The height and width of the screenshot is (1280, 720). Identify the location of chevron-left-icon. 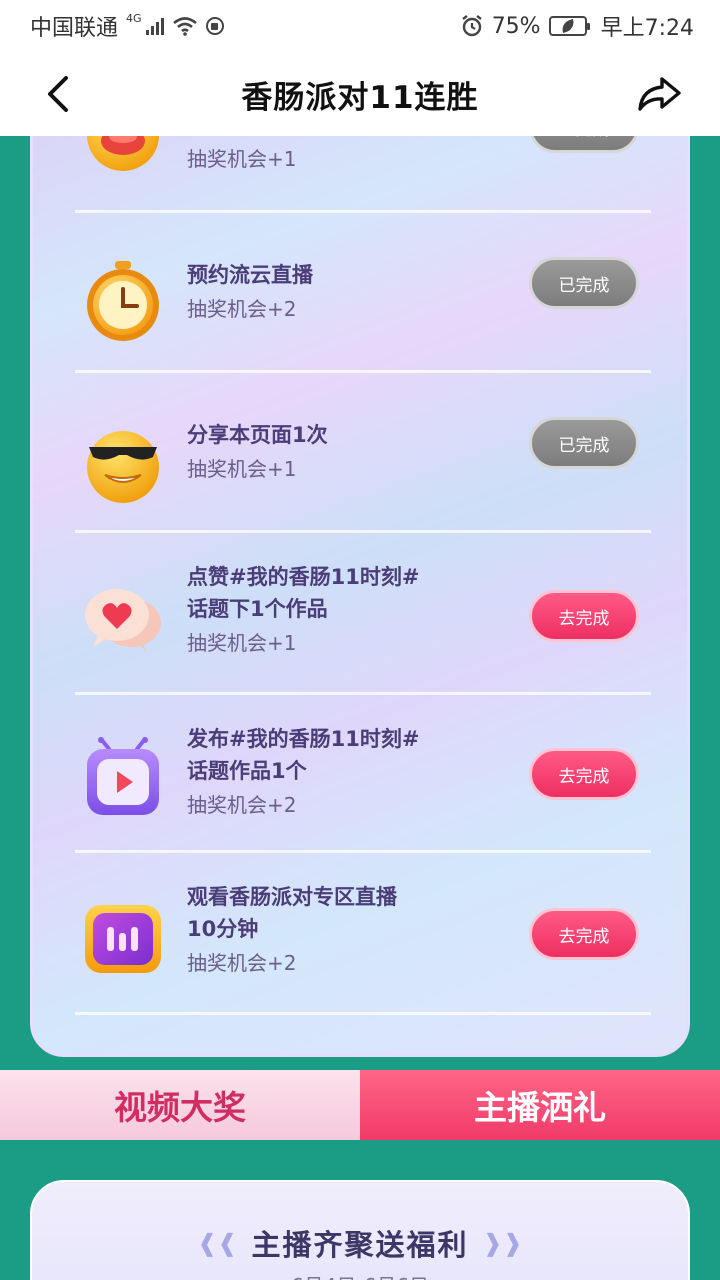
(58, 94).